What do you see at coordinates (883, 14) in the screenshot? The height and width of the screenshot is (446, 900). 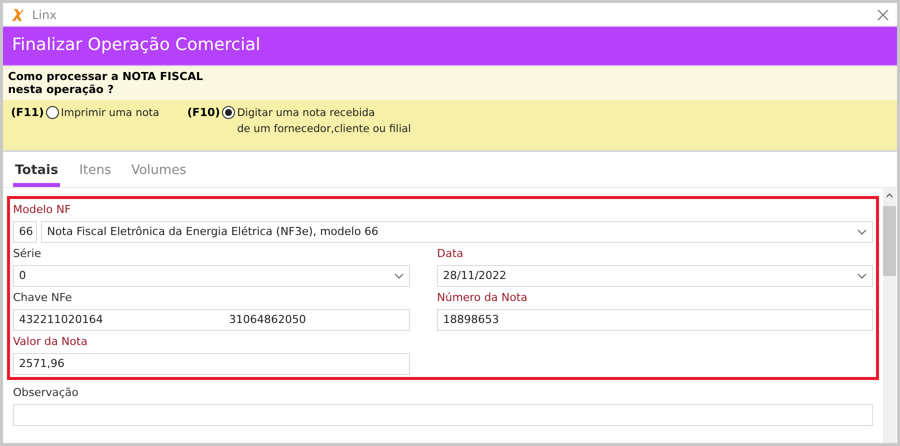 I see `close-icon` at bounding box center [883, 14].